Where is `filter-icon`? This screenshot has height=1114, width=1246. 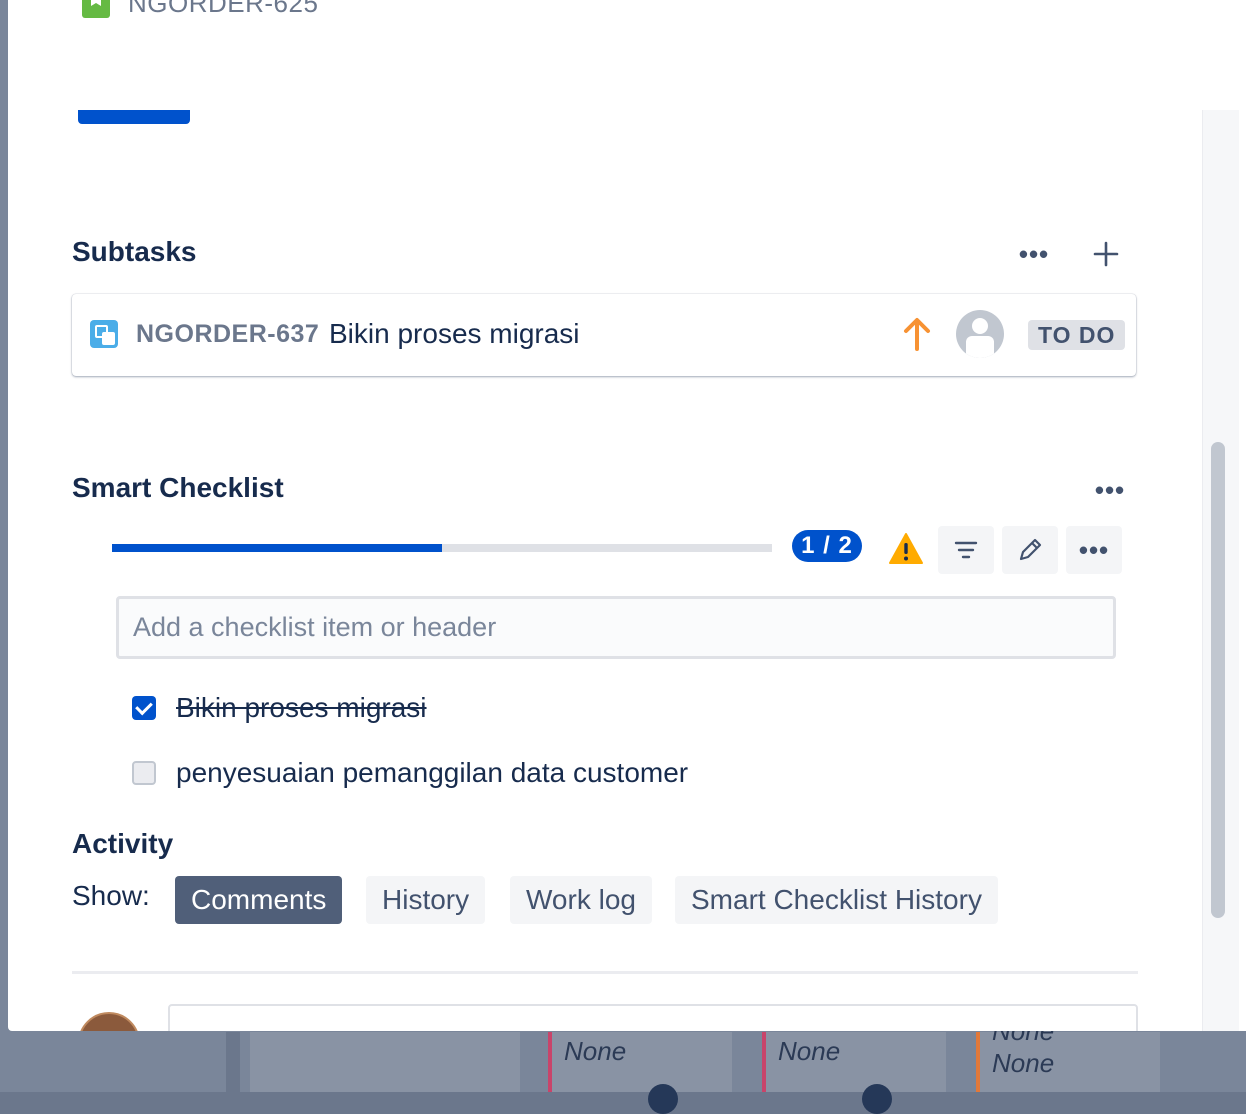
filter-icon is located at coordinates (966, 550).